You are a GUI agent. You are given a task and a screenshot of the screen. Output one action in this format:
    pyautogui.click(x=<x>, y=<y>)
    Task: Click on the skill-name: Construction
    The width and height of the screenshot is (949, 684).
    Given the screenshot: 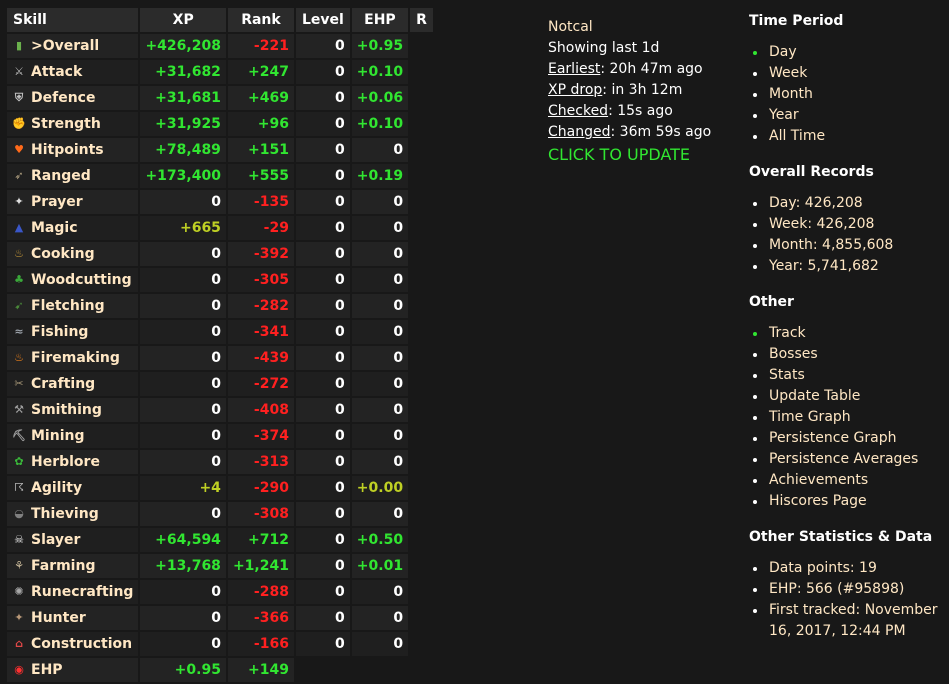 What is the action you would take?
    pyautogui.click(x=81, y=644)
    